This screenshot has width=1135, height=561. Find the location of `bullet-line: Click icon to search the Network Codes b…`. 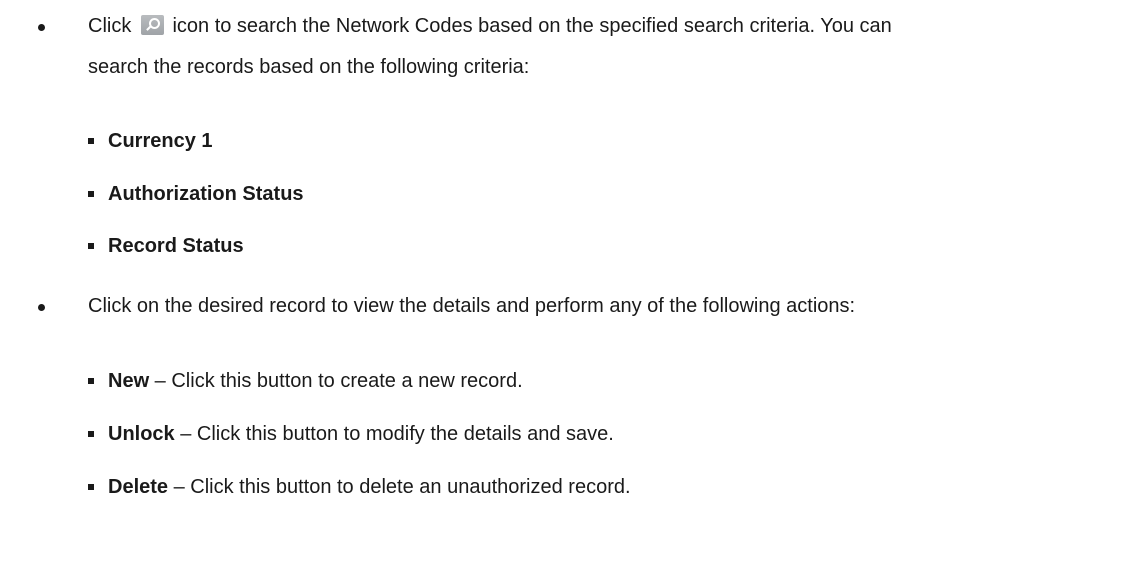

bullet-line: Click icon to search the Network Codes b… is located at coordinates (490, 26).